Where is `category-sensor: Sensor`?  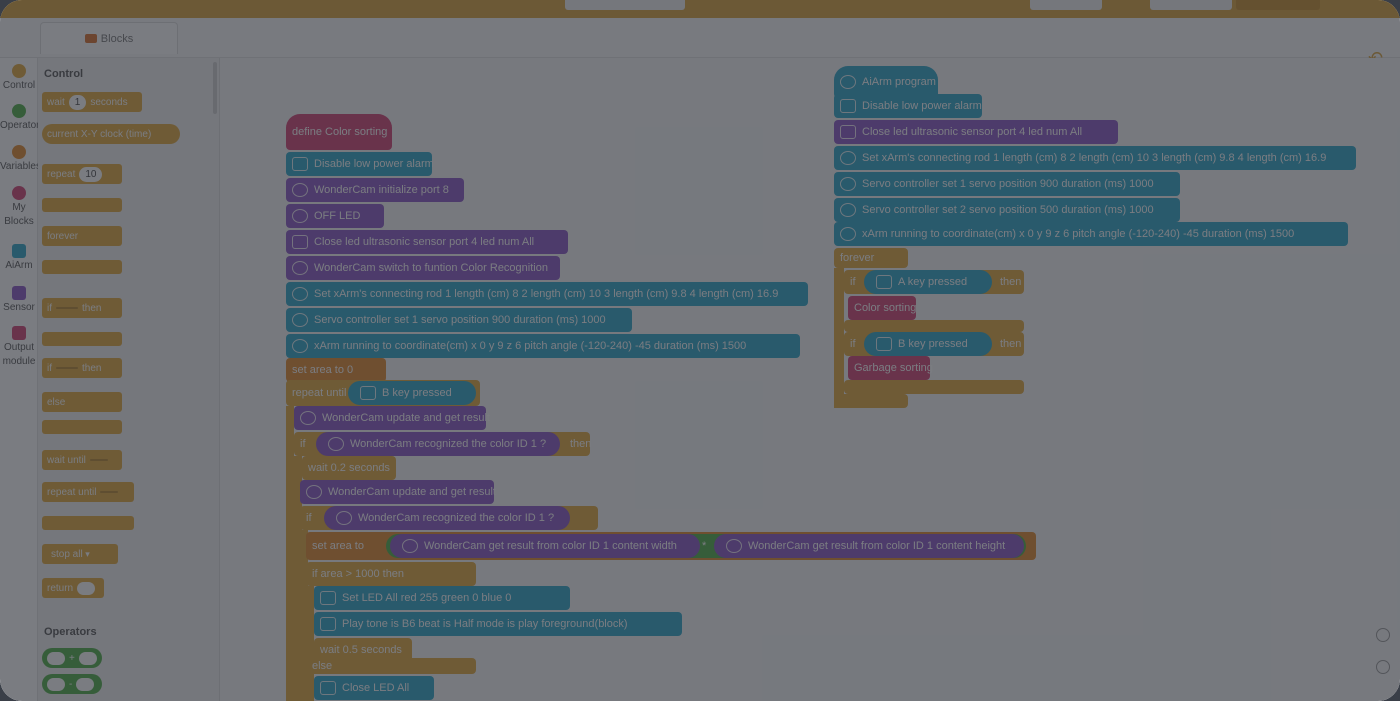
category-sensor: Sensor is located at coordinates (19, 300).